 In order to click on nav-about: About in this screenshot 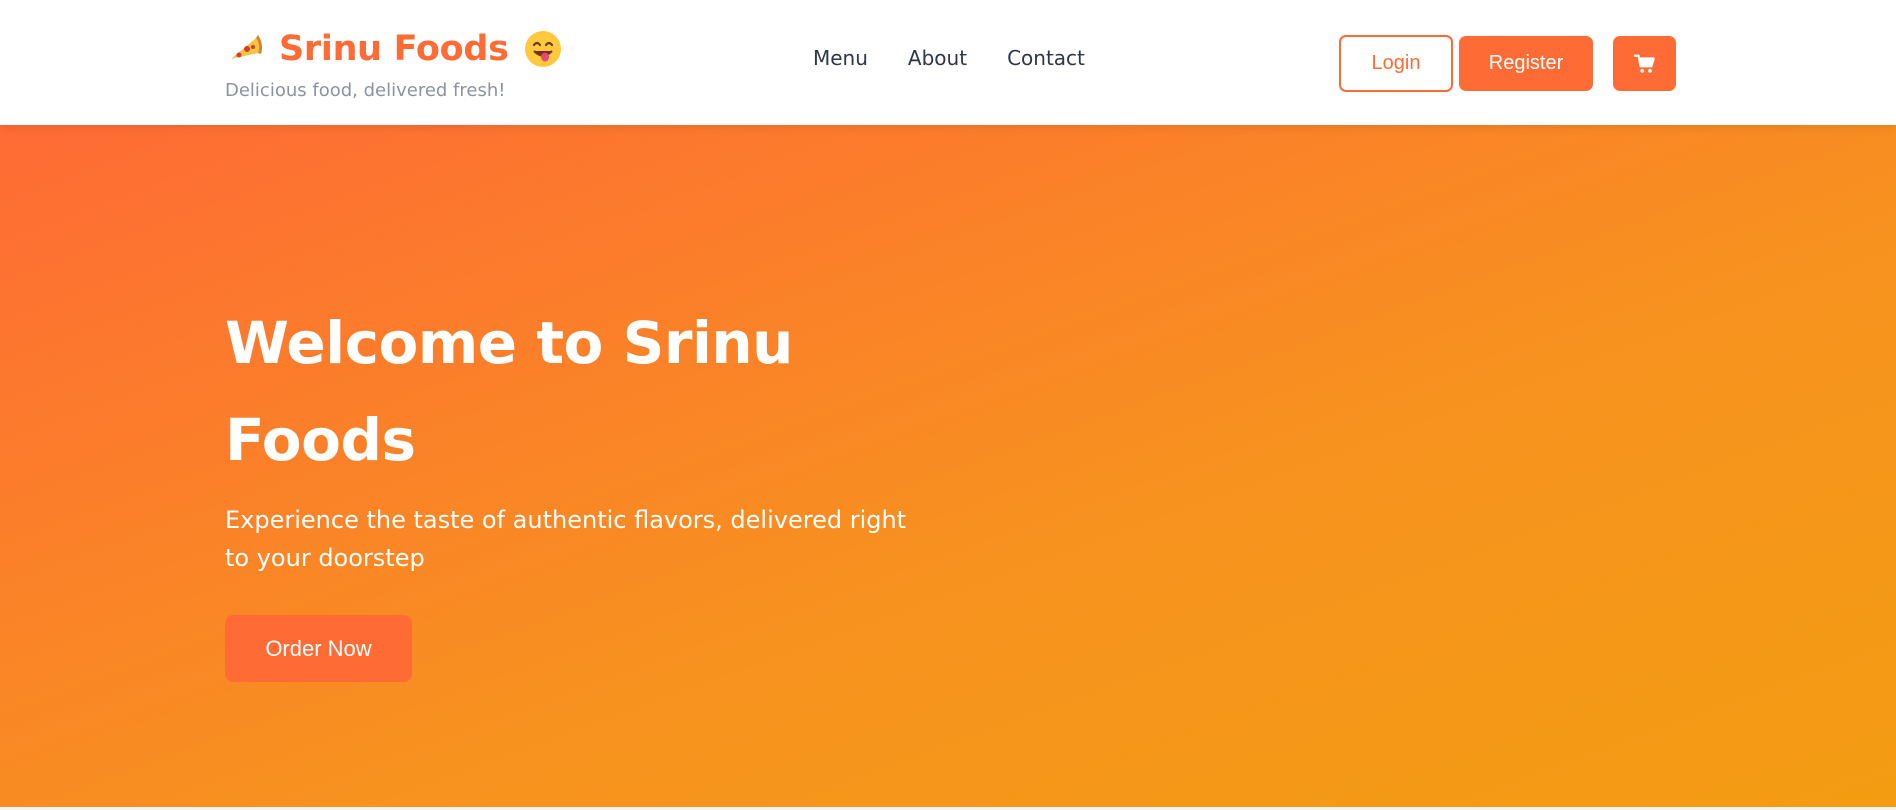, I will do `click(937, 58)`.